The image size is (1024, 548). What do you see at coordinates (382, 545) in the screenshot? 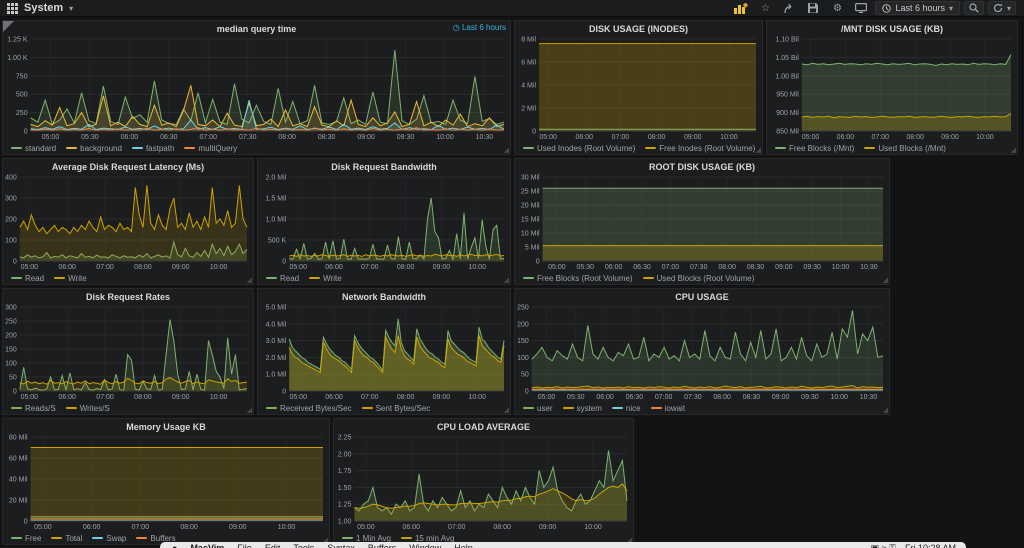
I see `menubar-item-buffers: Buffers` at bounding box center [382, 545].